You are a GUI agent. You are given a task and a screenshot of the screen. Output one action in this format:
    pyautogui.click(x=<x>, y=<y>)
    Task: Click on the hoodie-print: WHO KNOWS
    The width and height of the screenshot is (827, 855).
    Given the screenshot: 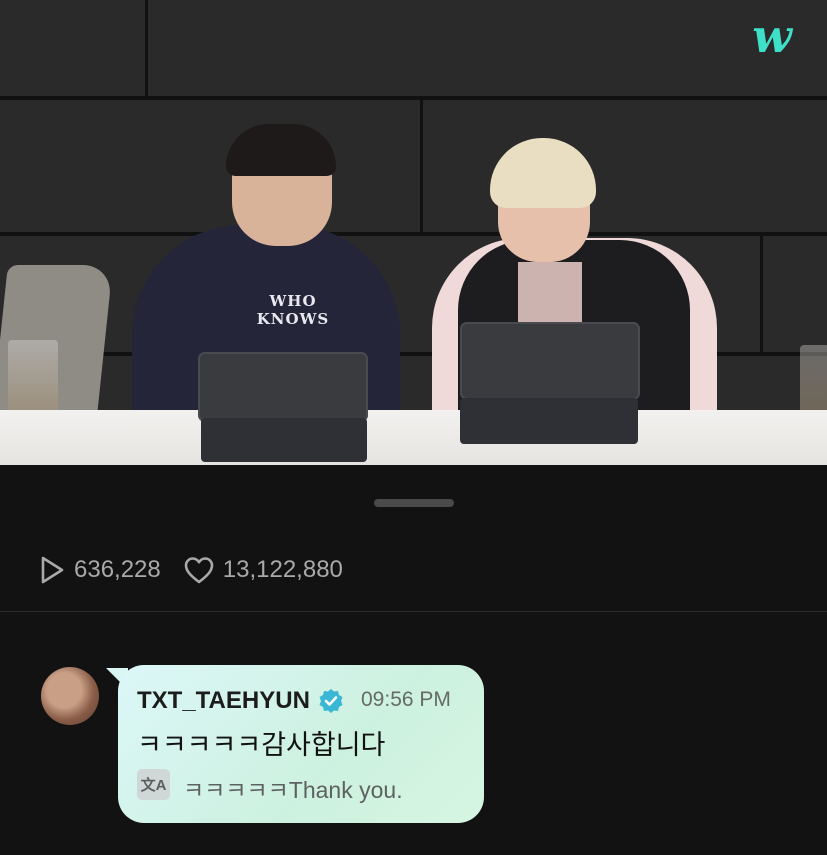 What is the action you would take?
    pyautogui.click(x=293, y=310)
    